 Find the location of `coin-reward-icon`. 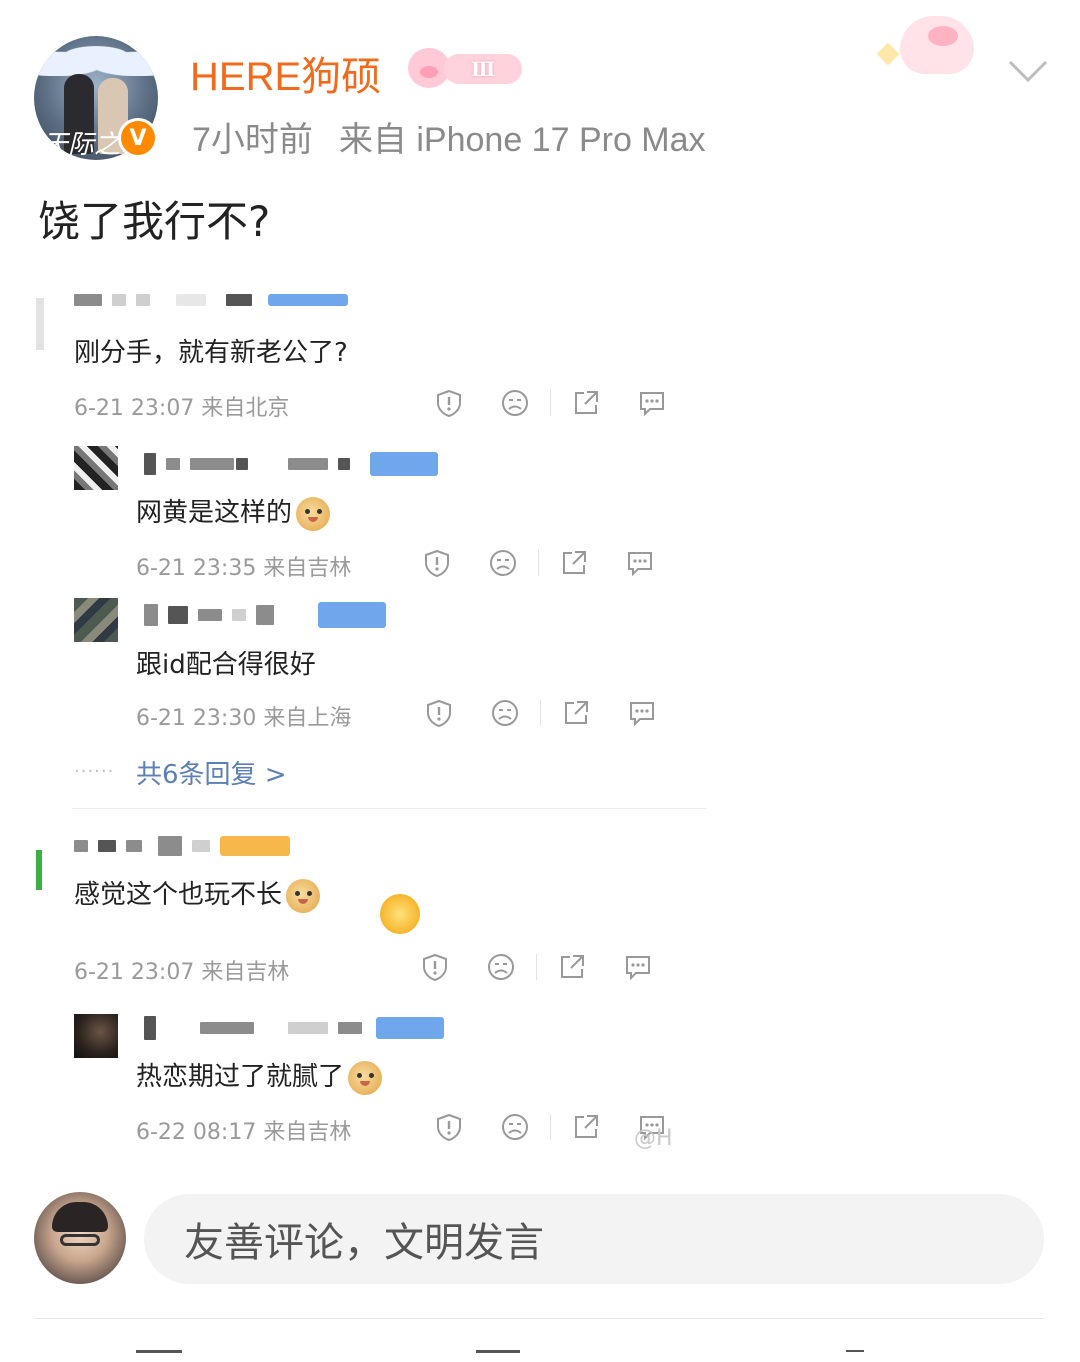

coin-reward-icon is located at coordinates (400, 914).